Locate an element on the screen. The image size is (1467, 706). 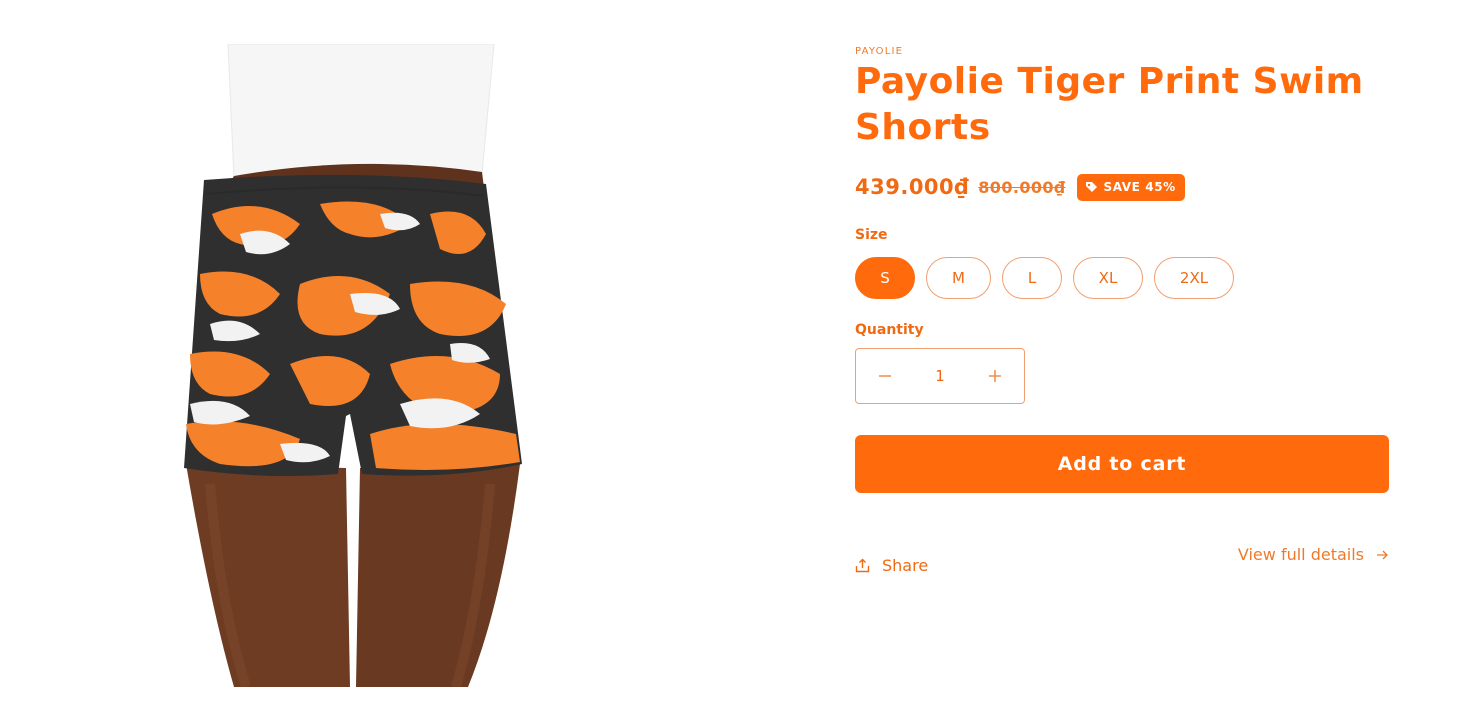
product-actions: Share View full details is located at coordinates (1122, 563).